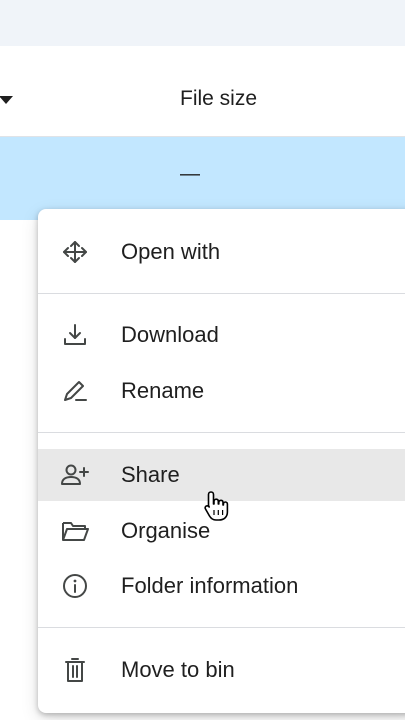  What do you see at coordinates (221, 391) in the screenshot?
I see `menu-item-rename: Rename` at bounding box center [221, 391].